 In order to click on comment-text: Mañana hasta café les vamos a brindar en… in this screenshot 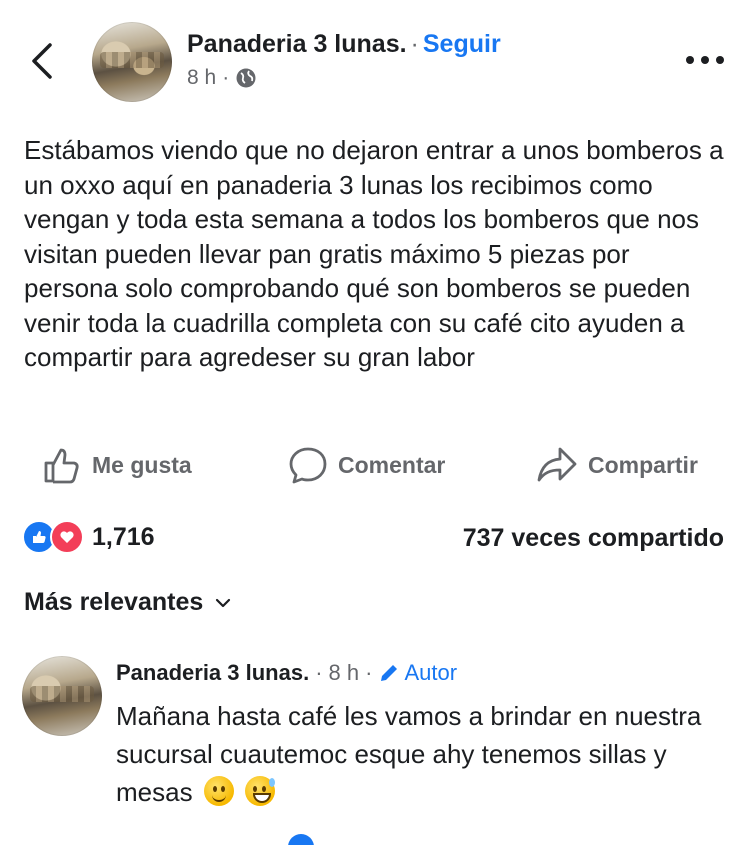, I will do `click(416, 754)`.